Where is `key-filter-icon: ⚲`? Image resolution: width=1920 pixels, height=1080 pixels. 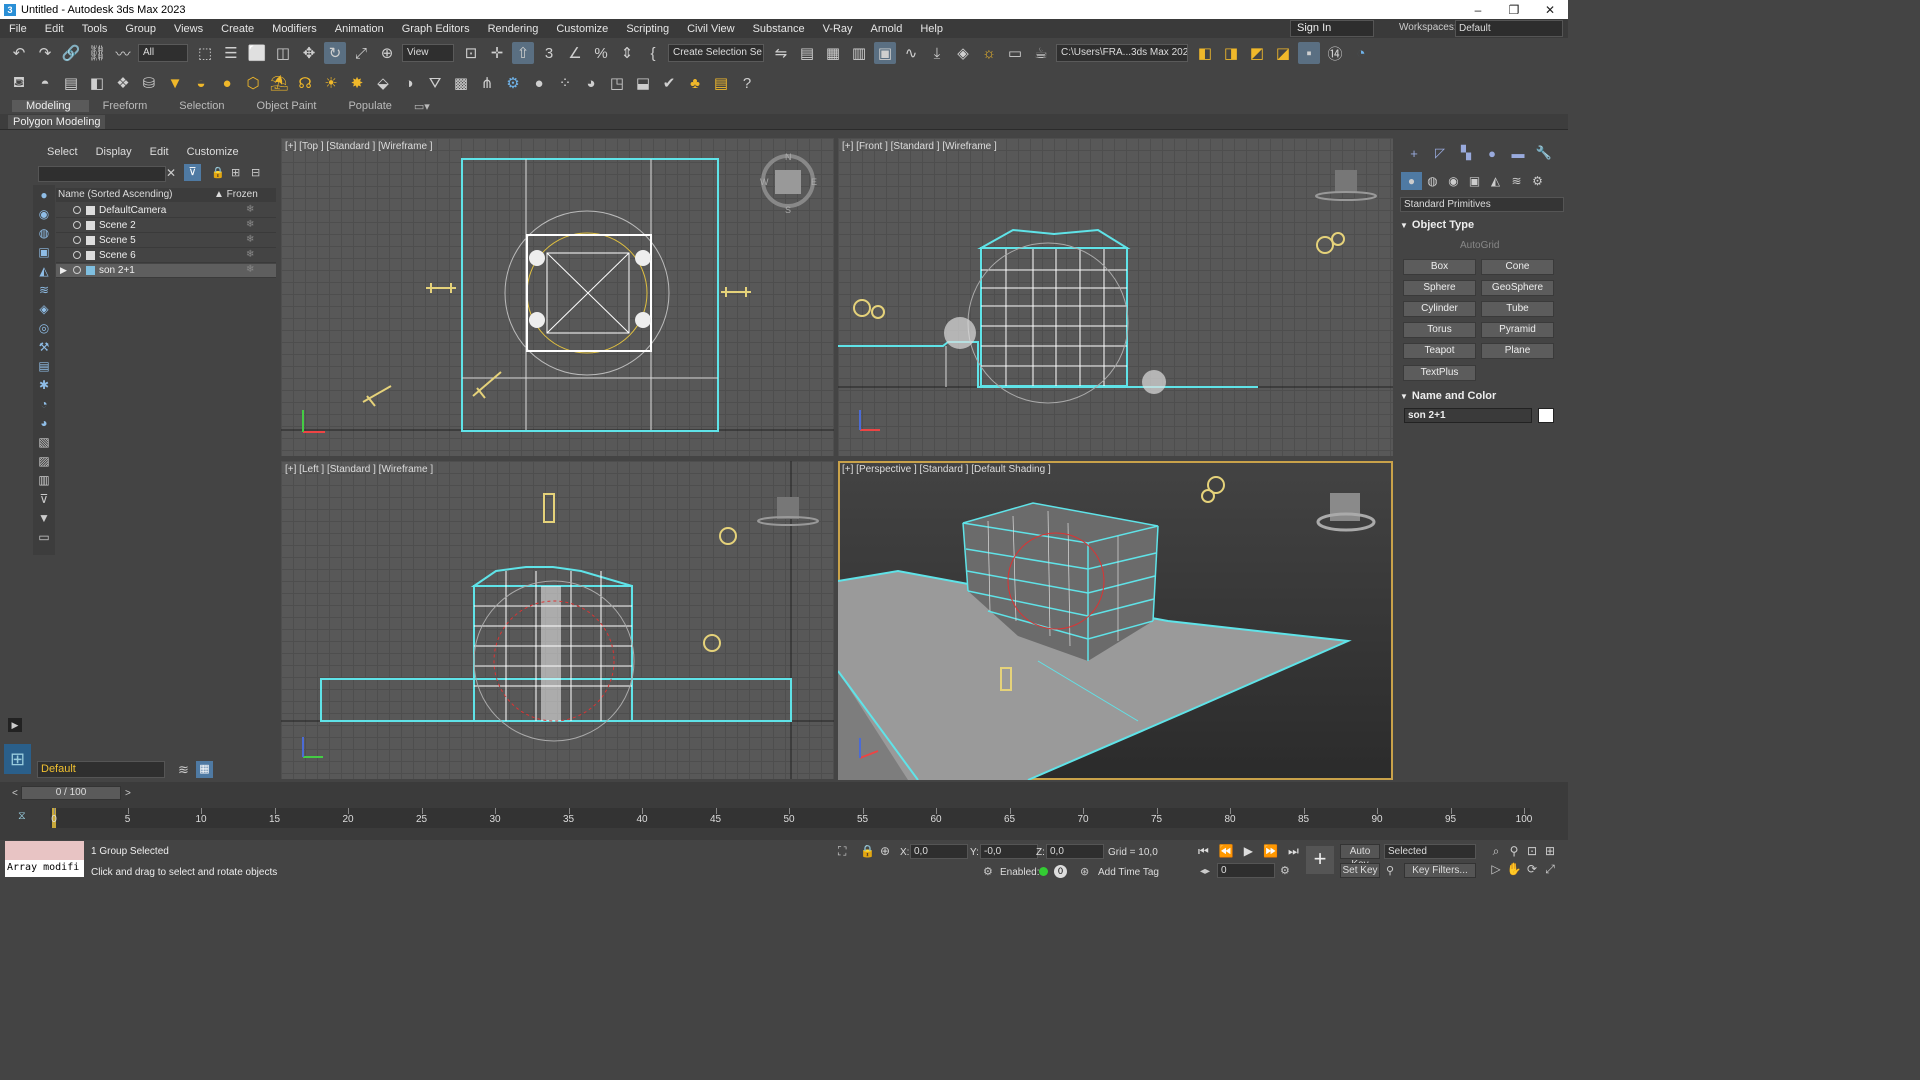
key-filter-icon: ⚲ is located at coordinates (1390, 870).